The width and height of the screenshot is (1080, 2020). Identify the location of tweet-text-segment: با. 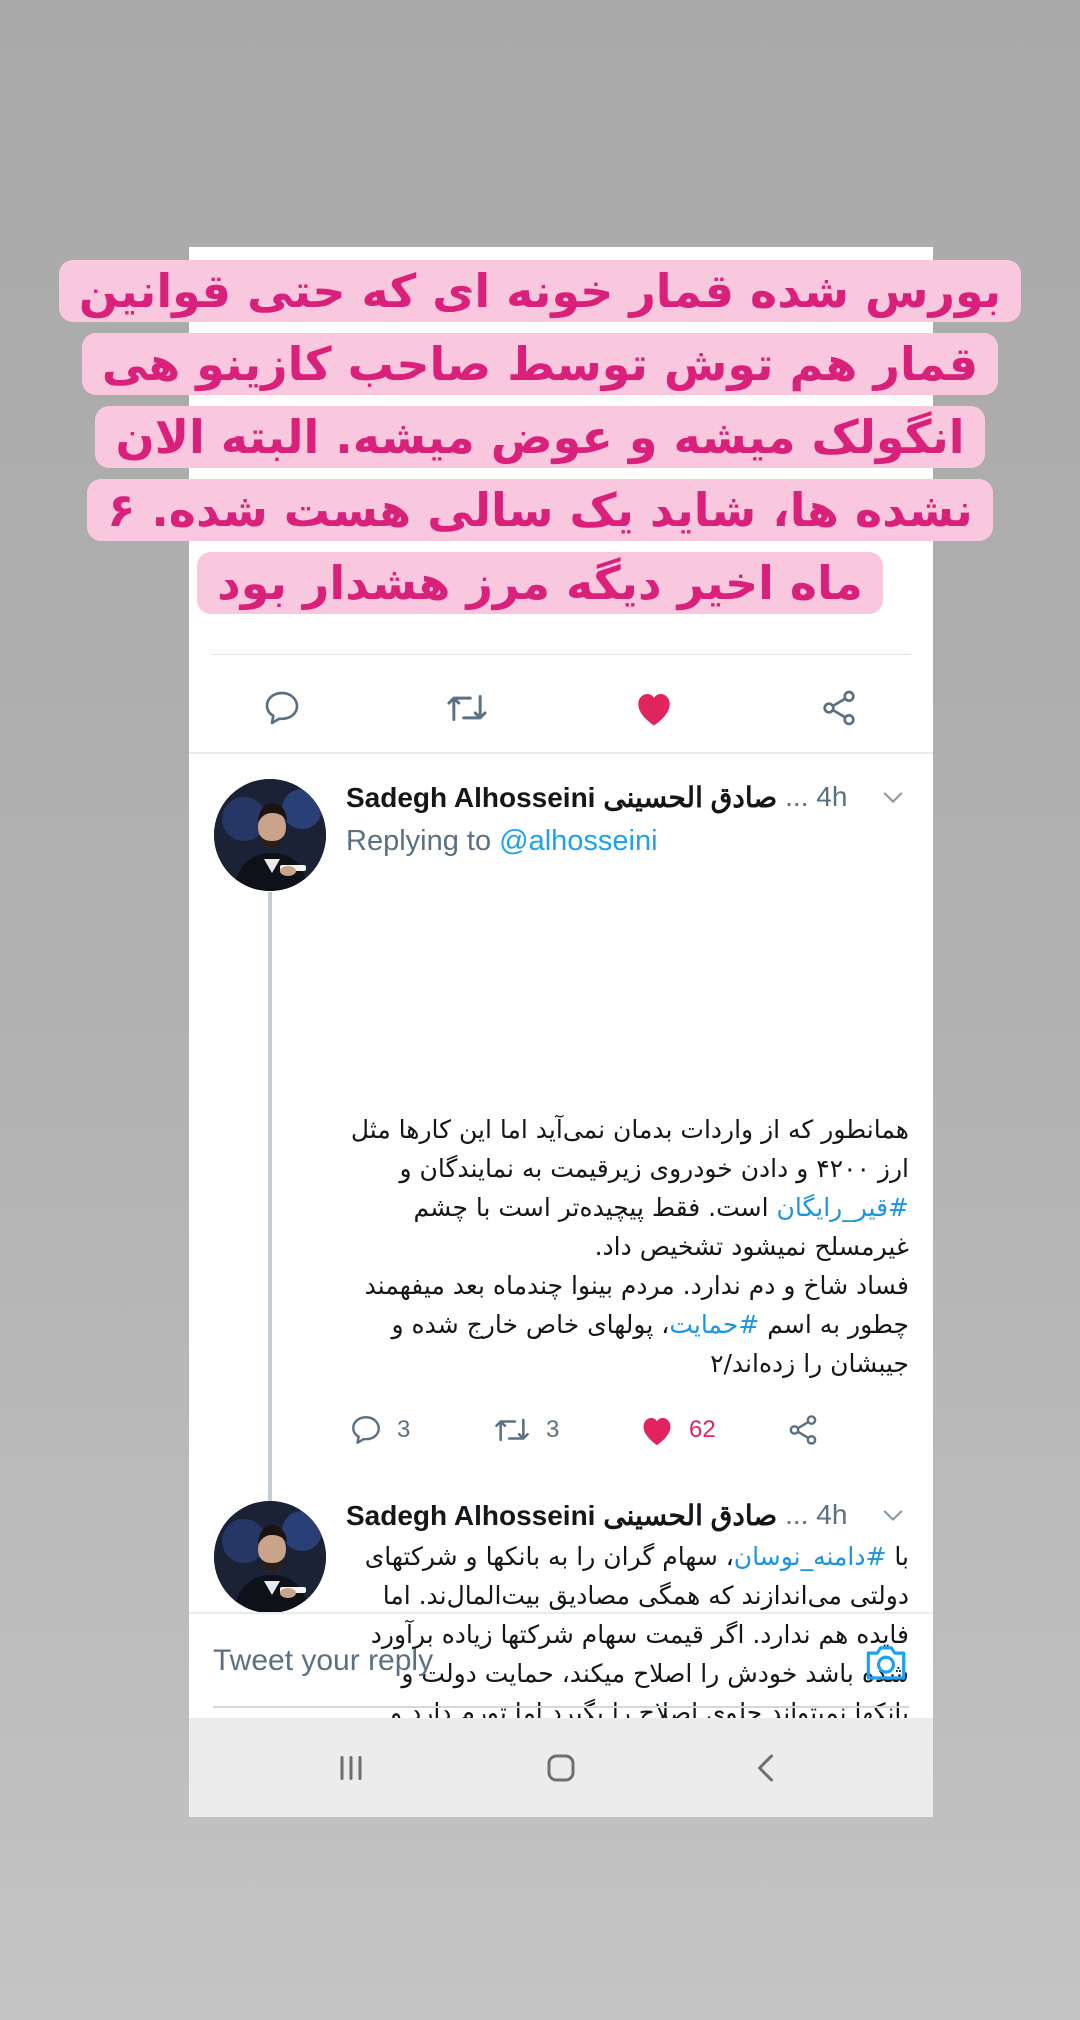
(901, 1556).